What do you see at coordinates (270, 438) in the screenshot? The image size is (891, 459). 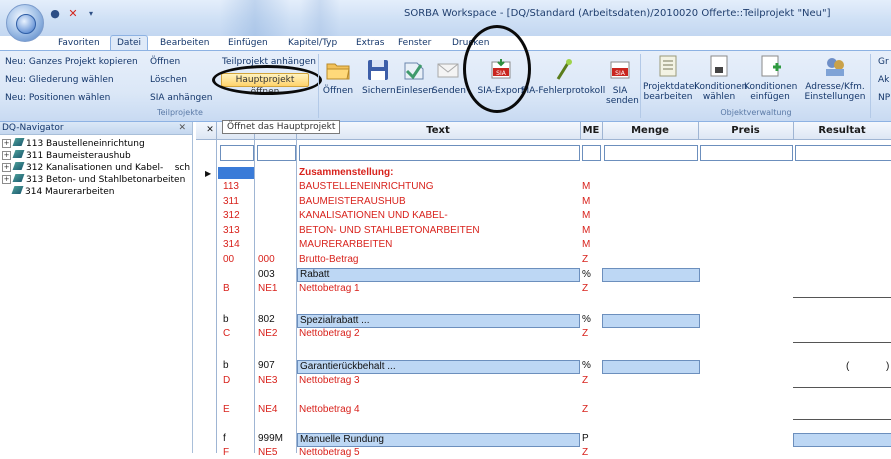 I see `row-c2: 999M` at bounding box center [270, 438].